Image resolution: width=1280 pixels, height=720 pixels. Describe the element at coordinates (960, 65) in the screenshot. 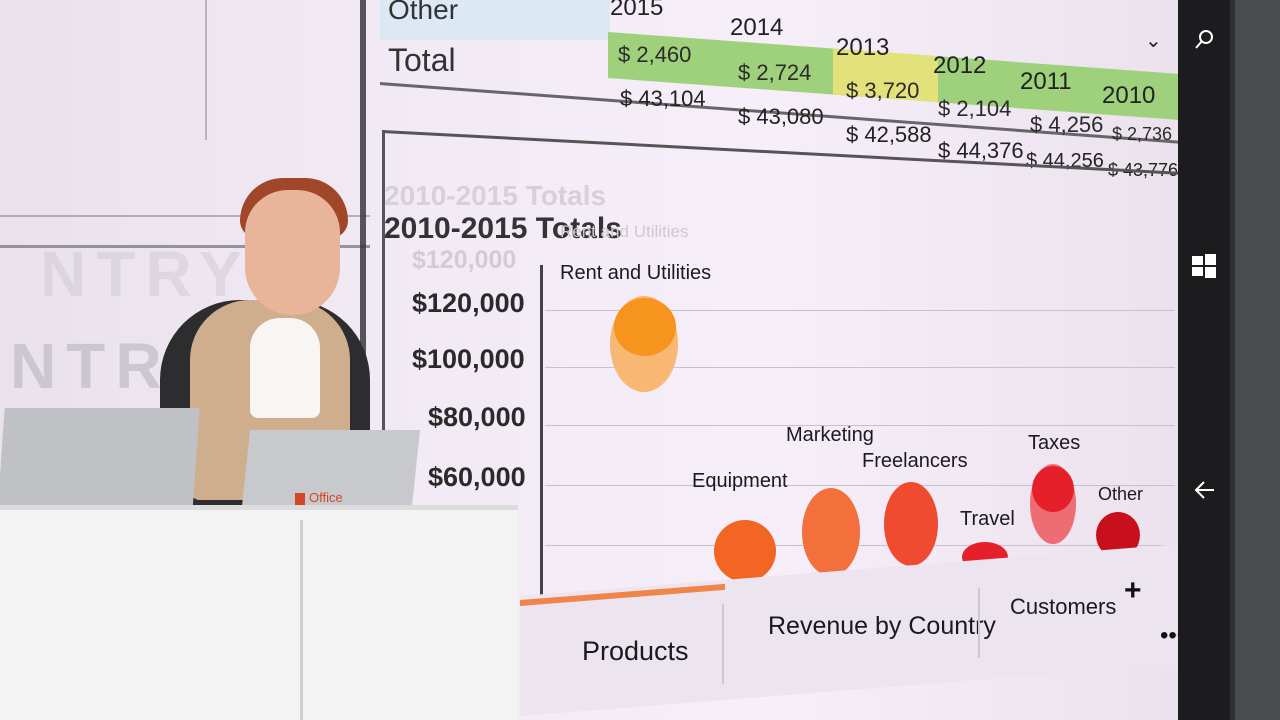

I see `year-header: 2012` at that location.